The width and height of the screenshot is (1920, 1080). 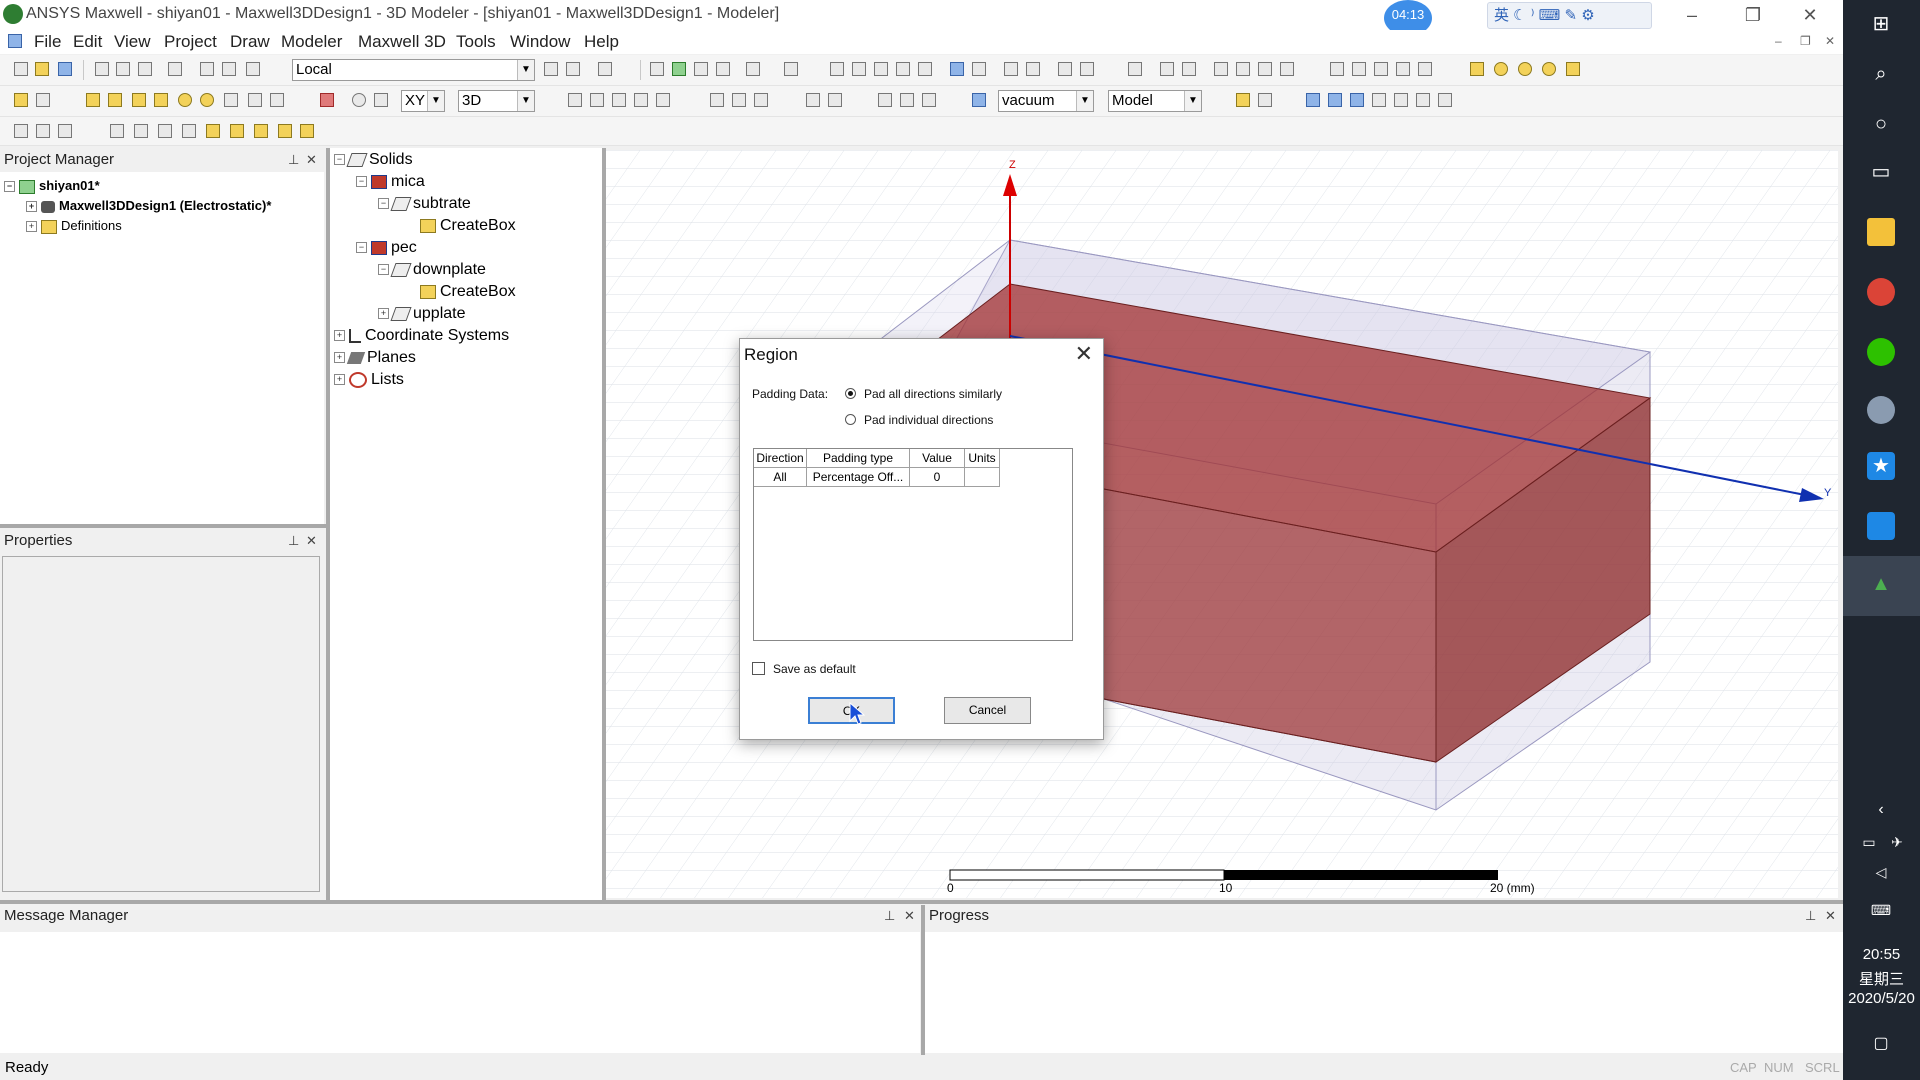 What do you see at coordinates (814, 669) in the screenshot?
I see `save-default-label: Save as default` at bounding box center [814, 669].